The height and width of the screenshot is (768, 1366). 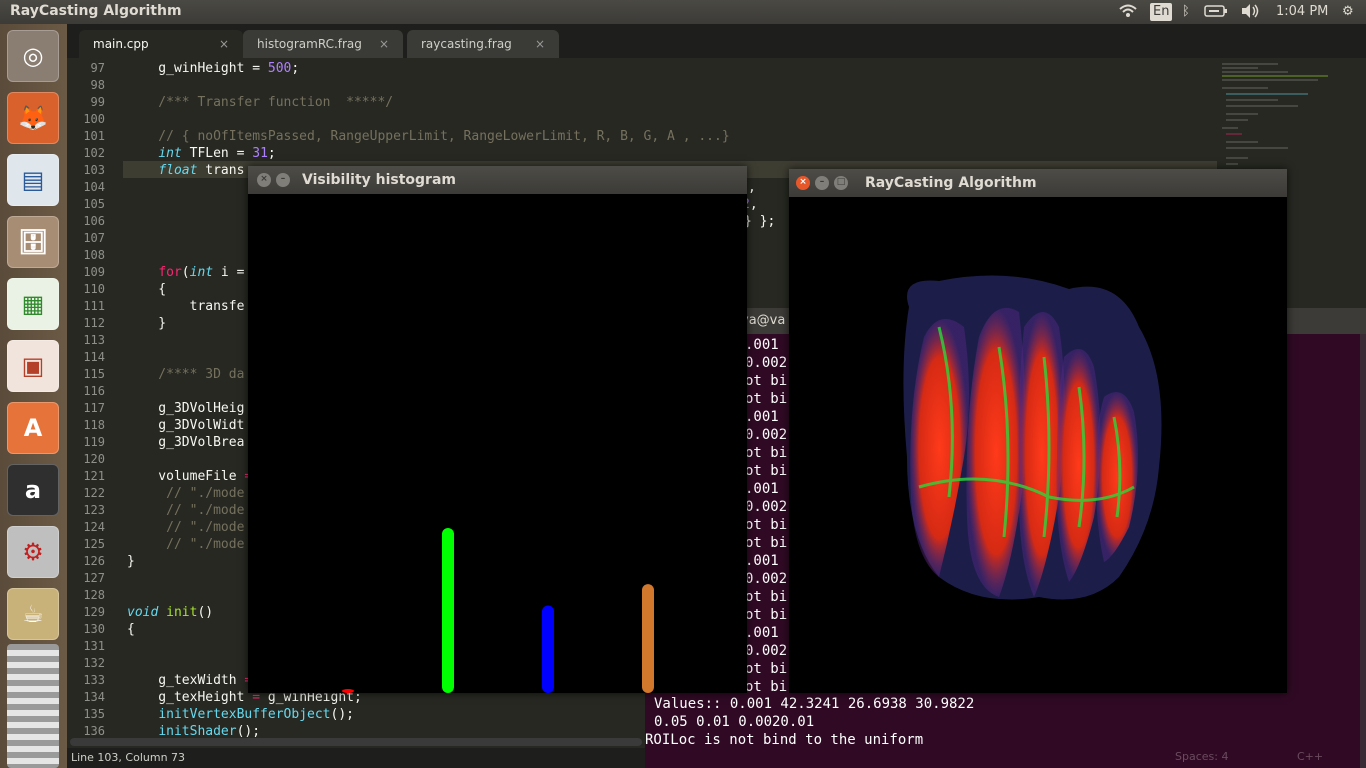 I want to click on line-number: 104, so click(x=94, y=187).